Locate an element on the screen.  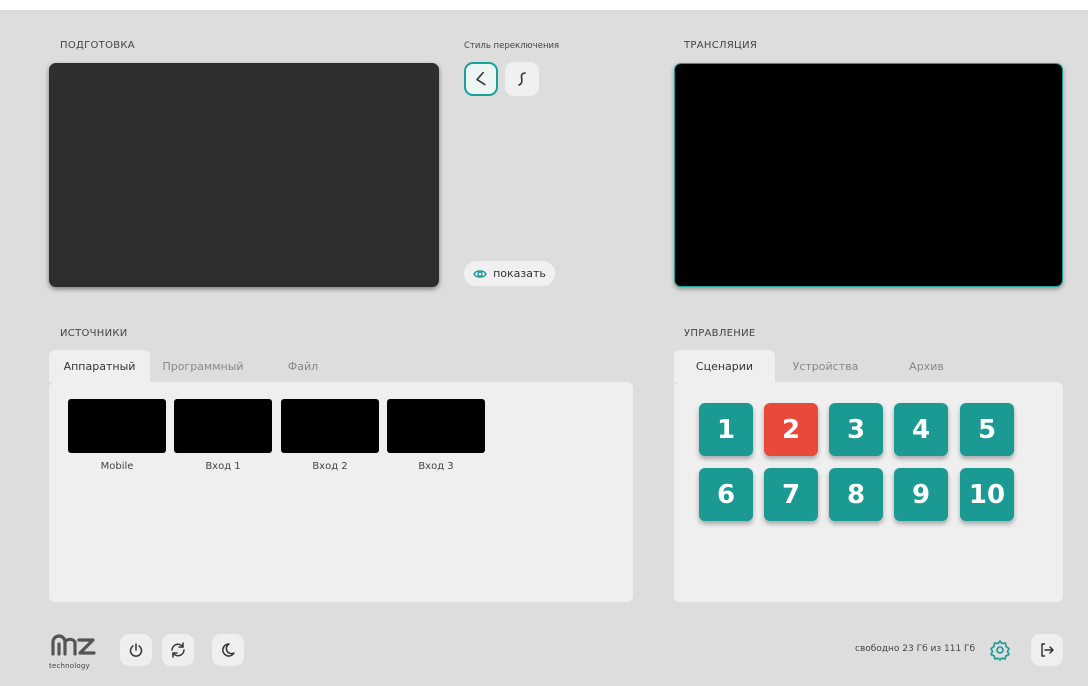
preview-label: ПОДГОТОВКА is located at coordinates (97, 45).